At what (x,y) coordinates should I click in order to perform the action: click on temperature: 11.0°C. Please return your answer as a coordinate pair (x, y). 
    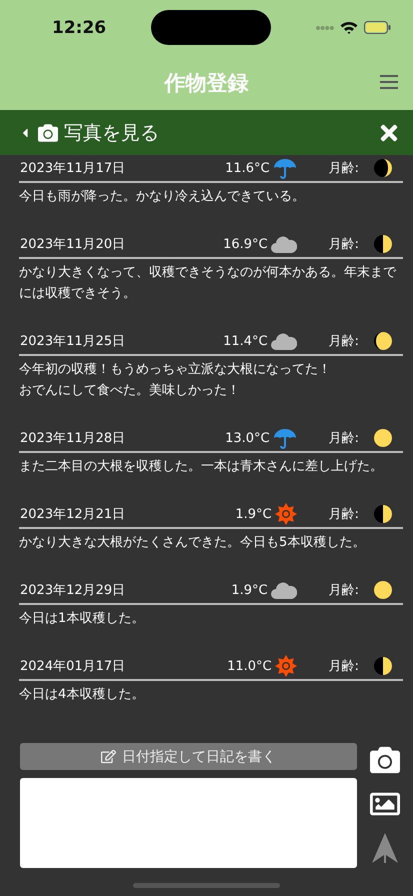
    Looking at the image, I should click on (249, 666).